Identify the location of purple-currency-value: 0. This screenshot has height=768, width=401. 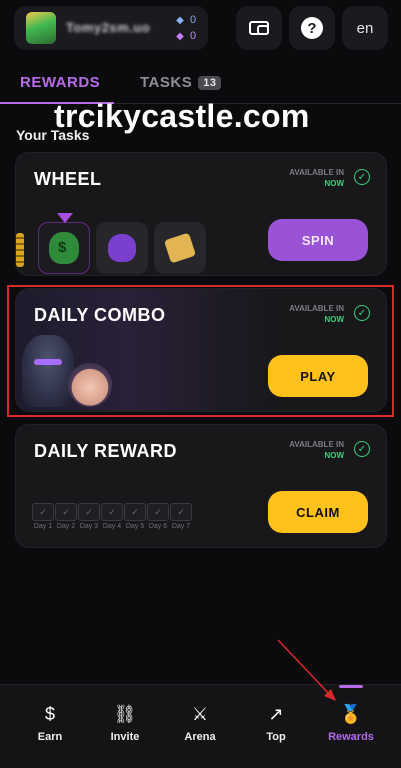
(193, 36).